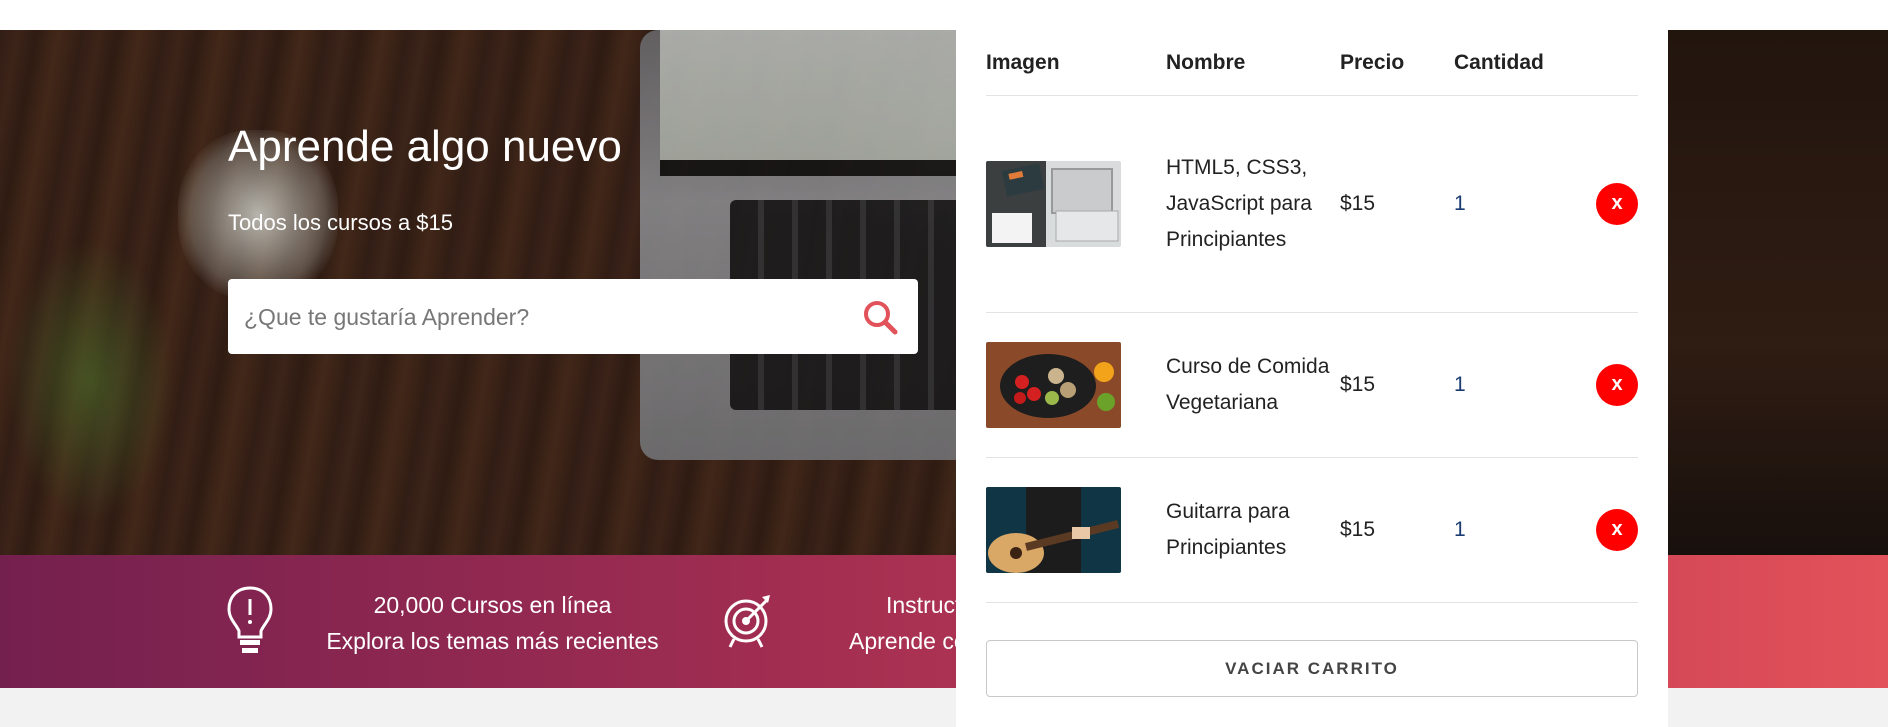 The height and width of the screenshot is (727, 1888). I want to click on cart-row: Guitarra para Principiantes $15 1 x, so click(1312, 530).